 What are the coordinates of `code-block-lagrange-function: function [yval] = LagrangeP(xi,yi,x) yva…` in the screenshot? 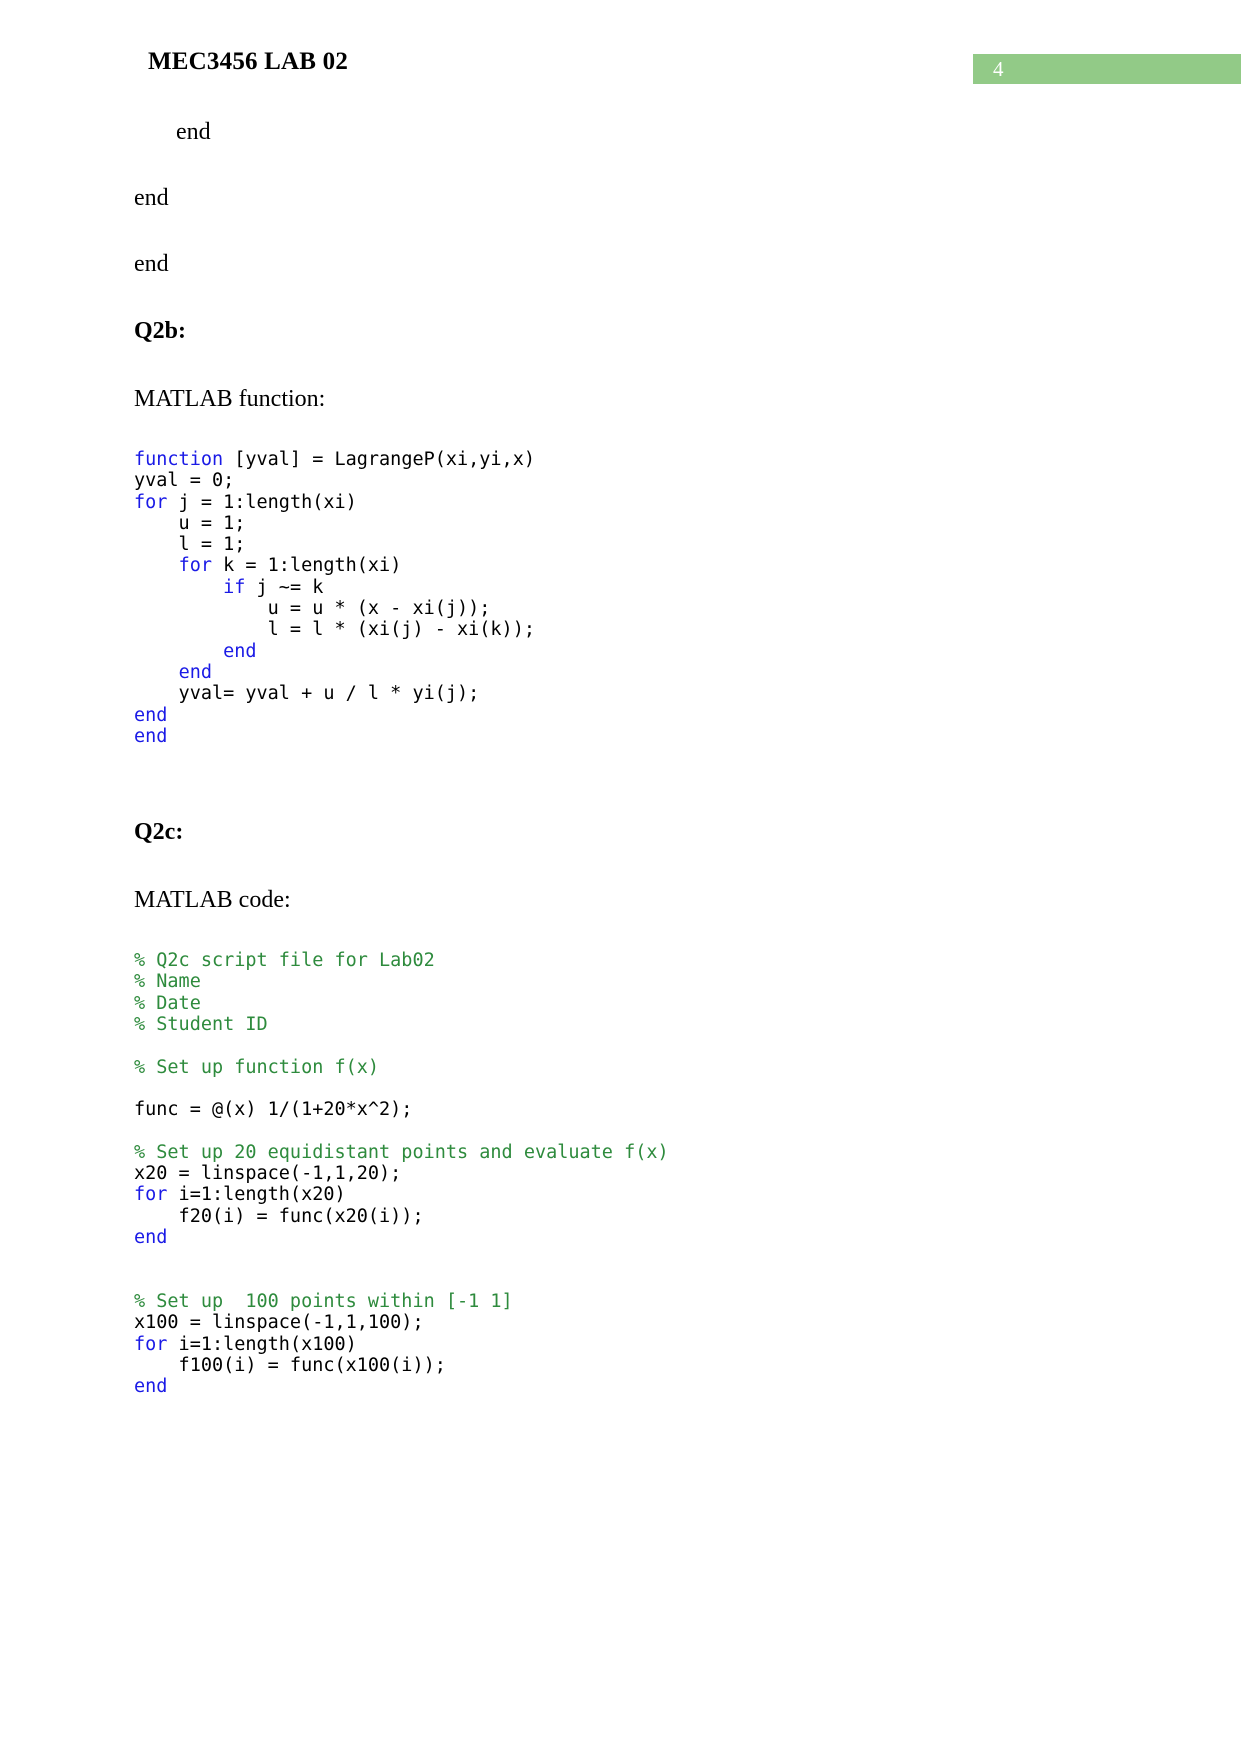 It's located at (624, 598).